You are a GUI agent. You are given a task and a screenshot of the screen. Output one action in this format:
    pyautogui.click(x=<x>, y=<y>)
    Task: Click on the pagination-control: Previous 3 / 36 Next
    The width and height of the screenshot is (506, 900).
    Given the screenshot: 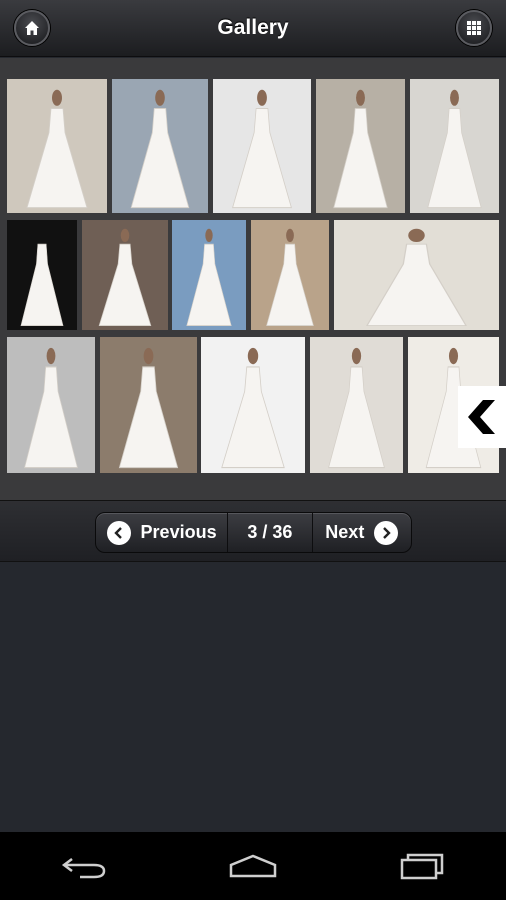 What is the action you would take?
    pyautogui.click(x=253, y=532)
    